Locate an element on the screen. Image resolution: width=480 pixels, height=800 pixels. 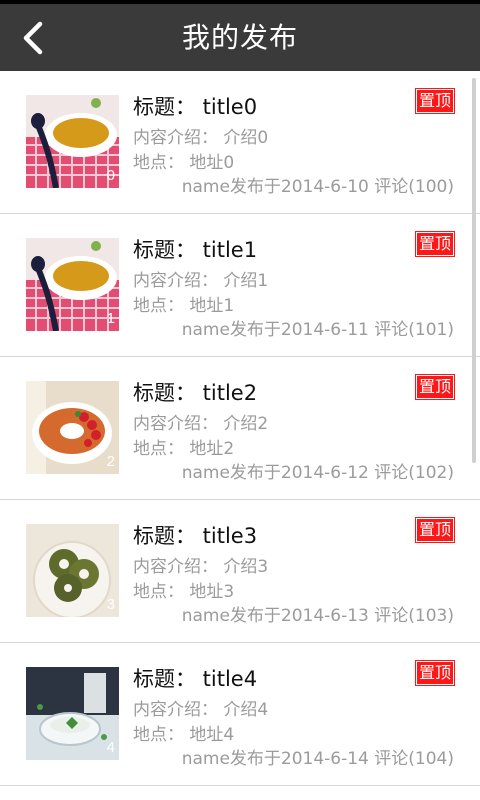
post-intro: 内容介绍： 介绍1 is located at coordinates (201, 281).